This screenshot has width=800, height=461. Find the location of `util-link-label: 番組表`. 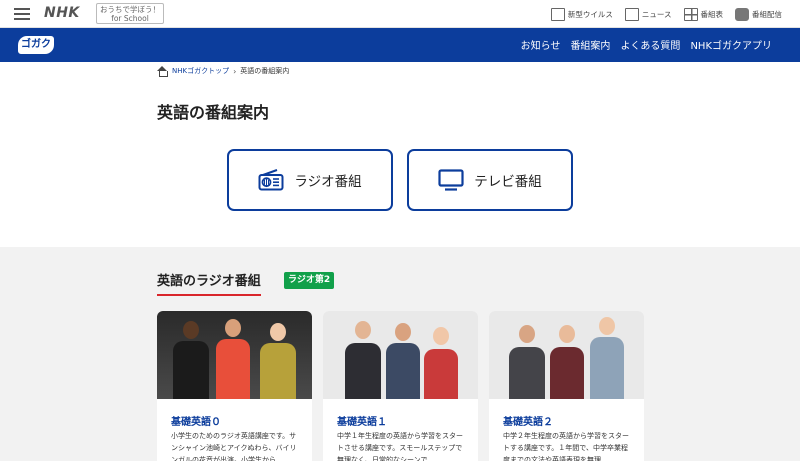

util-link-label: 番組表 is located at coordinates (712, 14).